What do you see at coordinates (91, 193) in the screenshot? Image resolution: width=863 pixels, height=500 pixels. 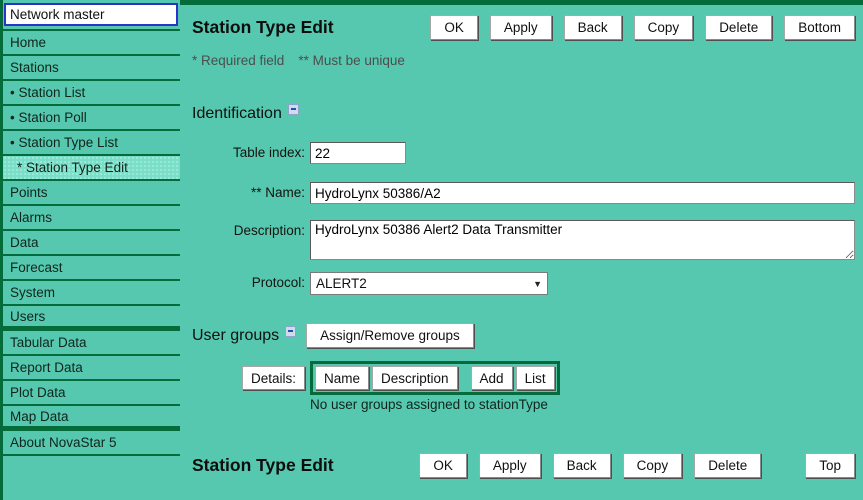 I see `sidebar-item-points: Points` at bounding box center [91, 193].